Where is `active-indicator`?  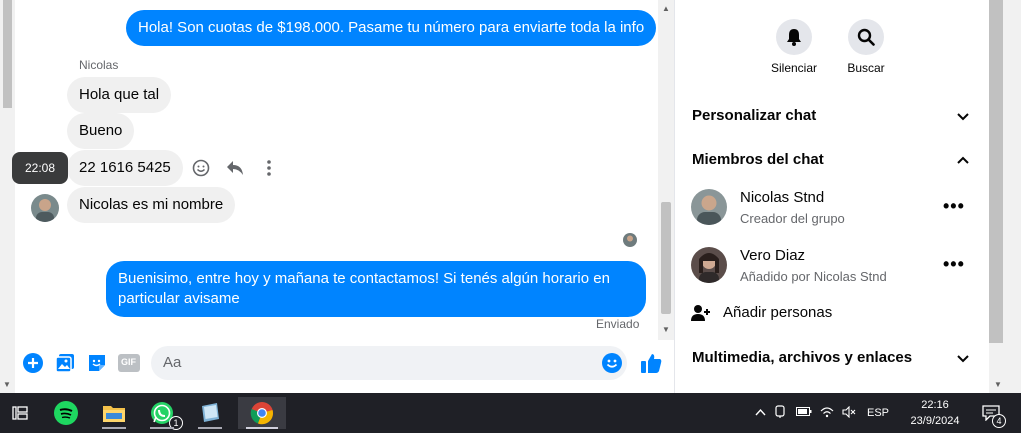
active-indicator is located at coordinates (262, 428).